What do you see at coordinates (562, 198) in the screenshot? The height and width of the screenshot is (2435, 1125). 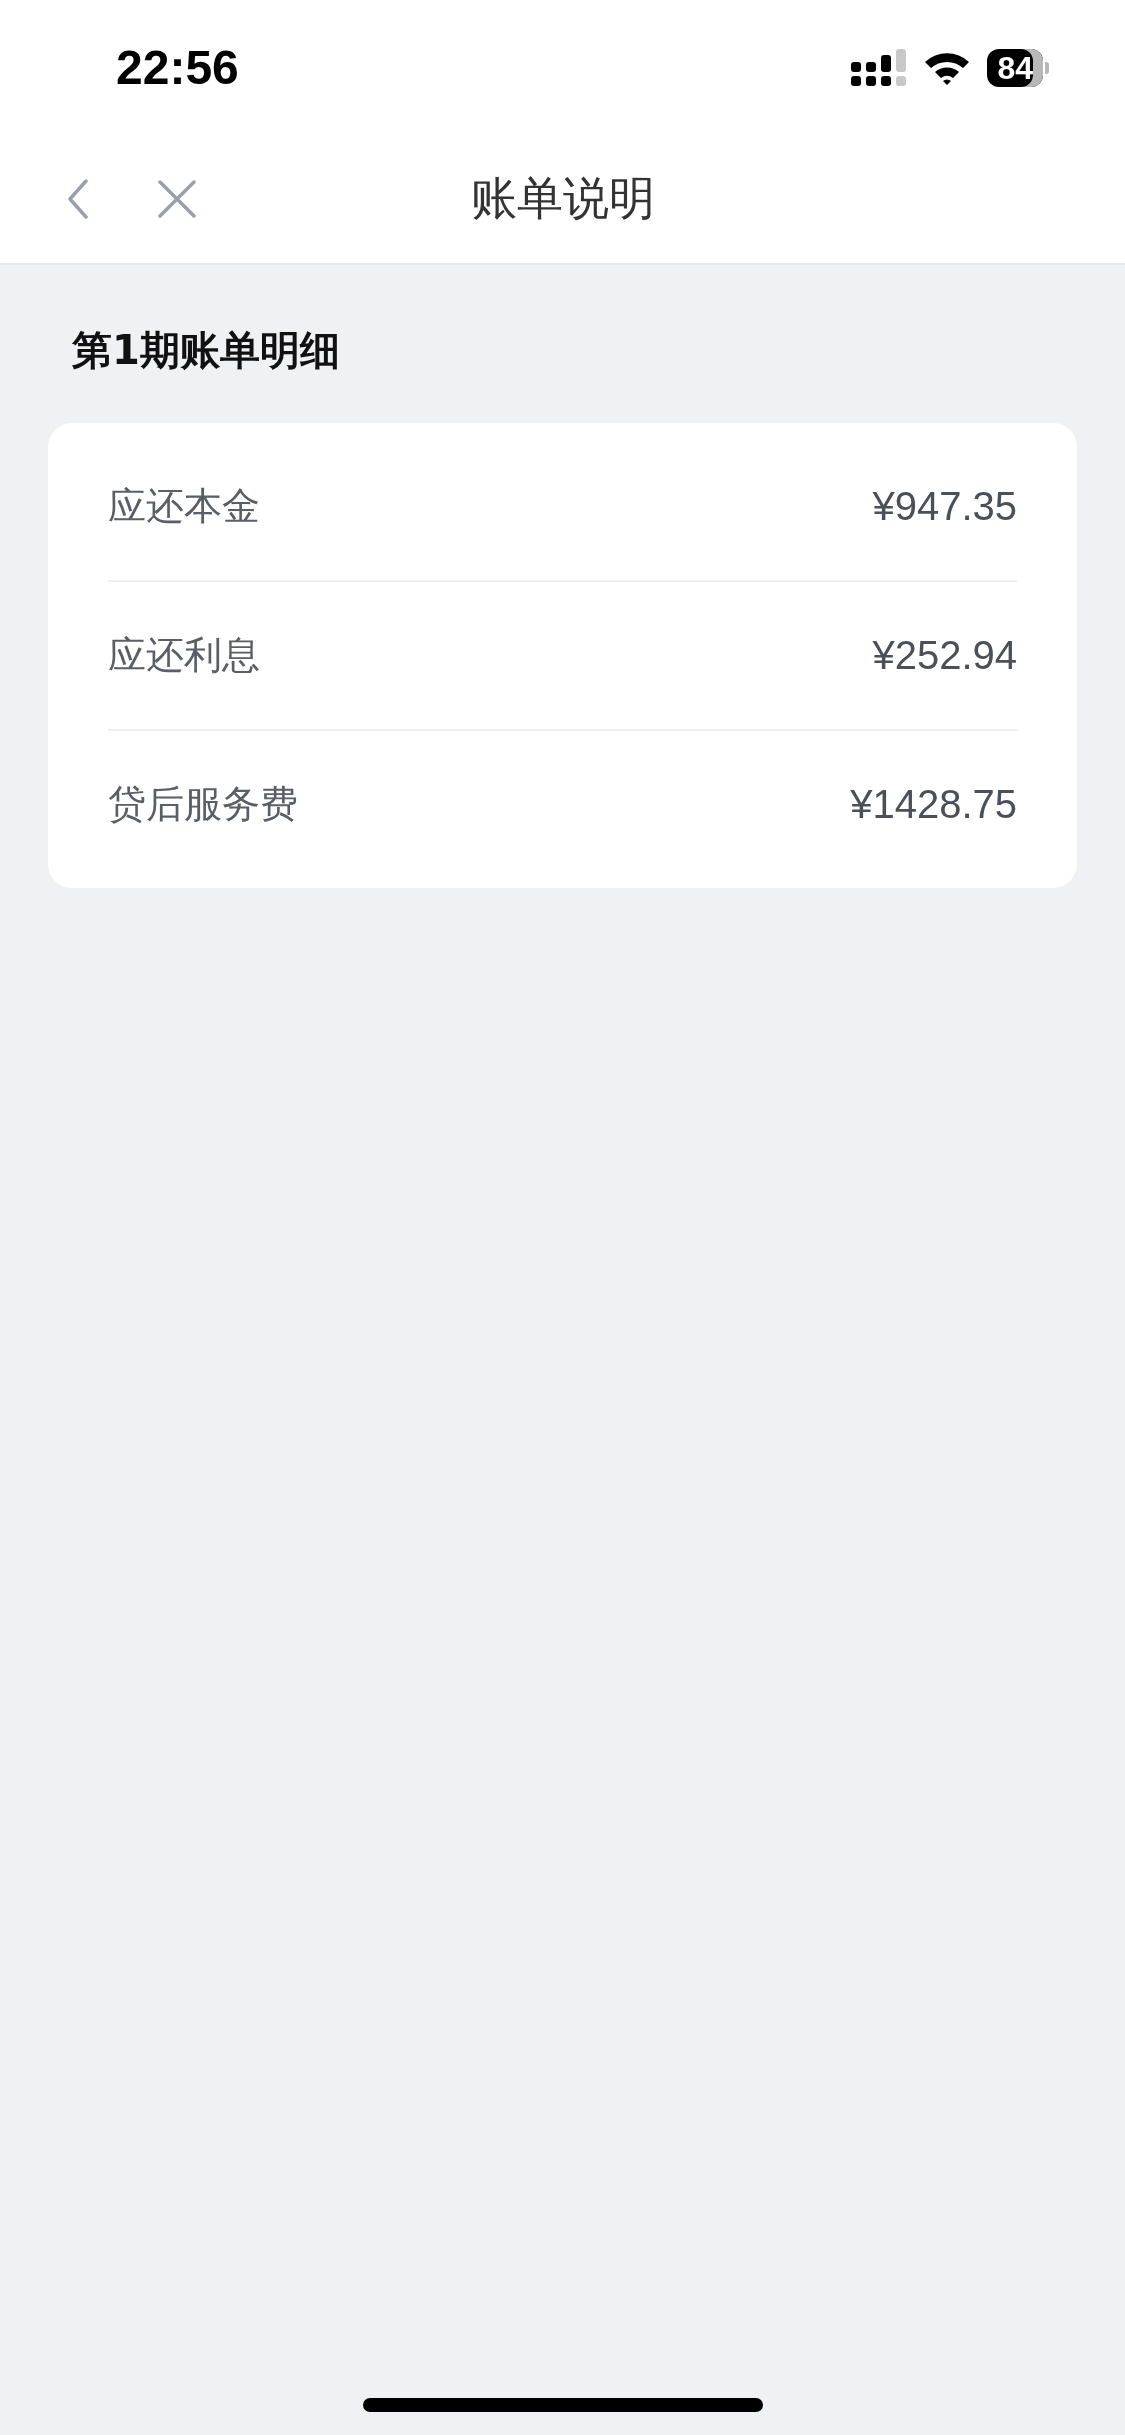 I see `page-title: 账单说明` at bounding box center [562, 198].